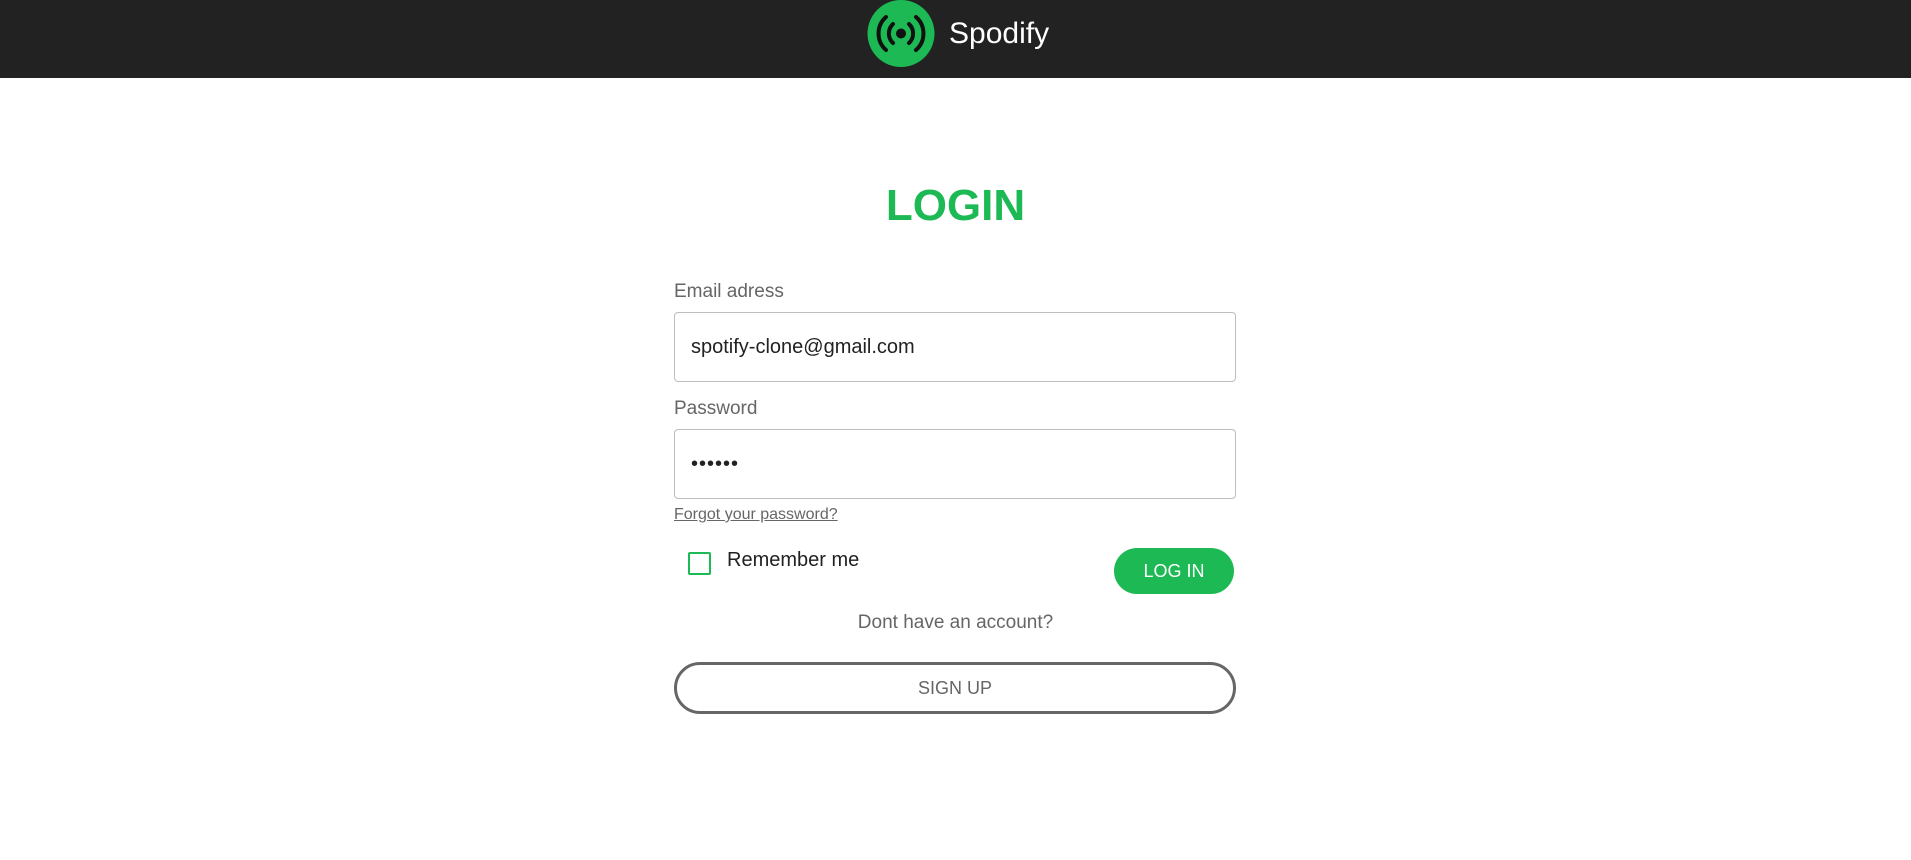  I want to click on remember-me-label: Remember me, so click(793, 560).